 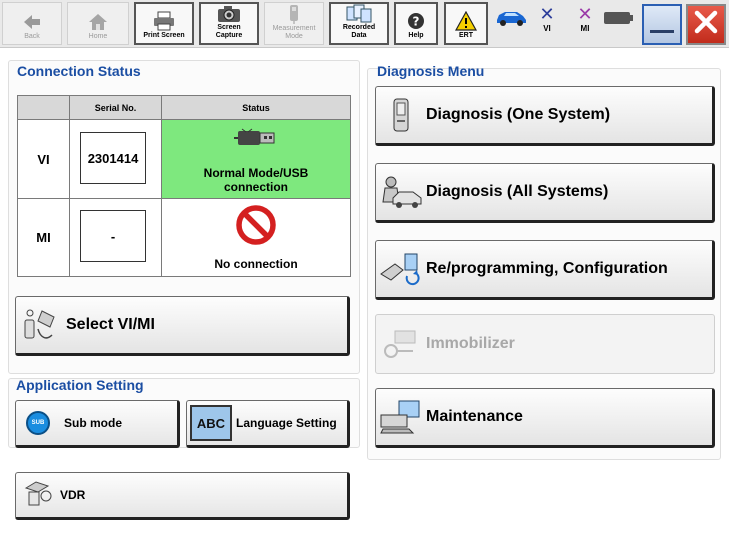 What do you see at coordinates (116, 108) in the screenshot?
I see `table-header-serial: Serial No.` at bounding box center [116, 108].